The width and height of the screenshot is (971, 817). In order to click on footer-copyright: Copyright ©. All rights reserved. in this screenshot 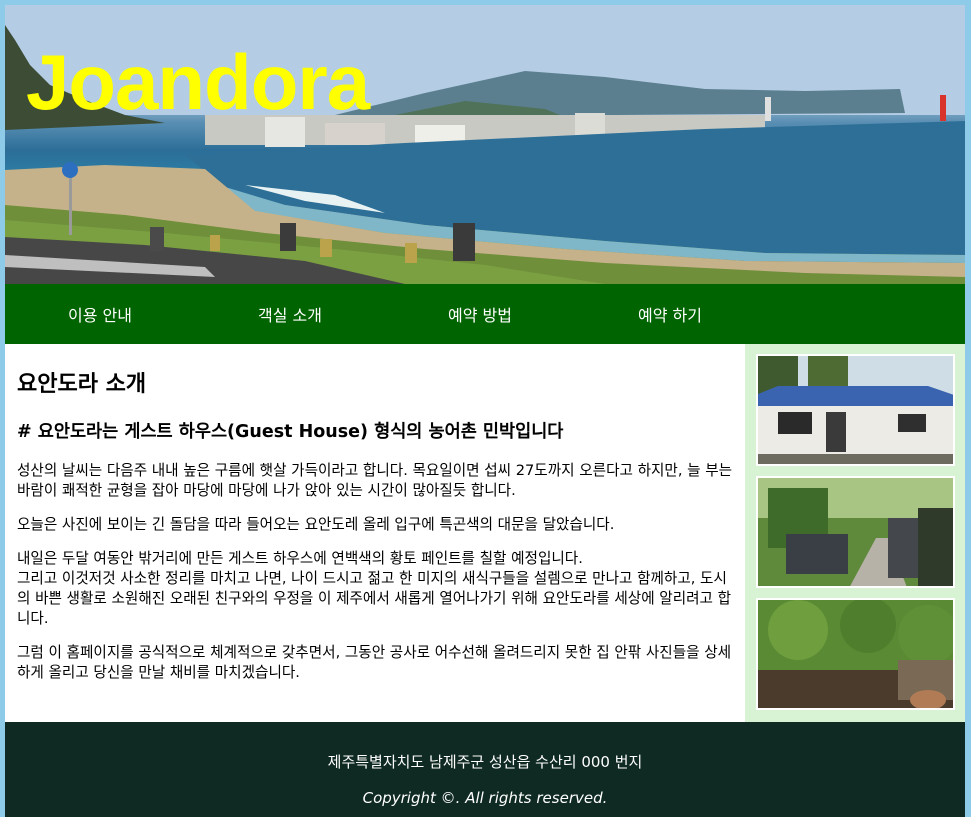, I will do `click(485, 798)`.